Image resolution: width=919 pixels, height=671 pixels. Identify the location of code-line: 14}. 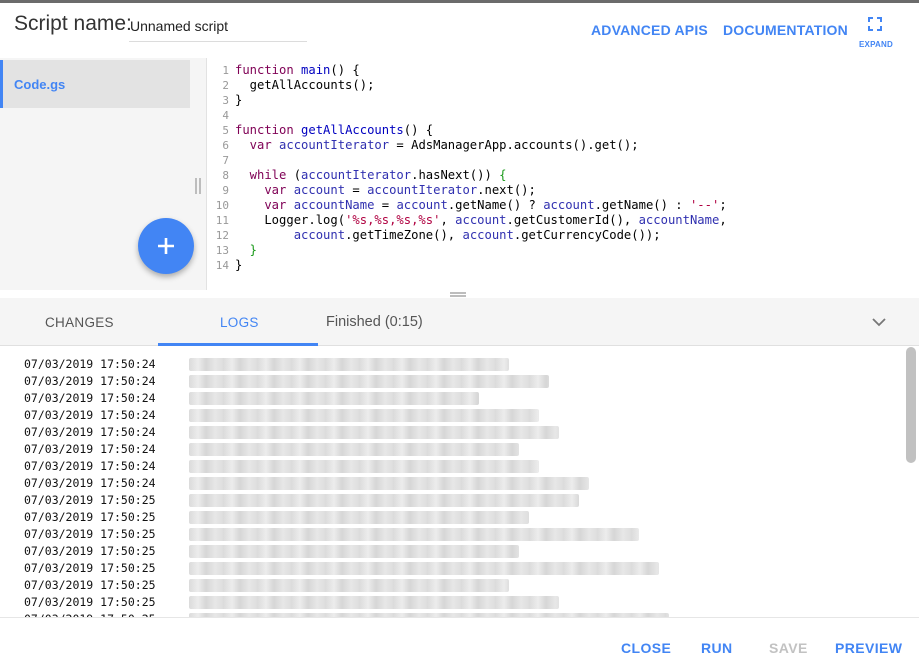
(225, 265).